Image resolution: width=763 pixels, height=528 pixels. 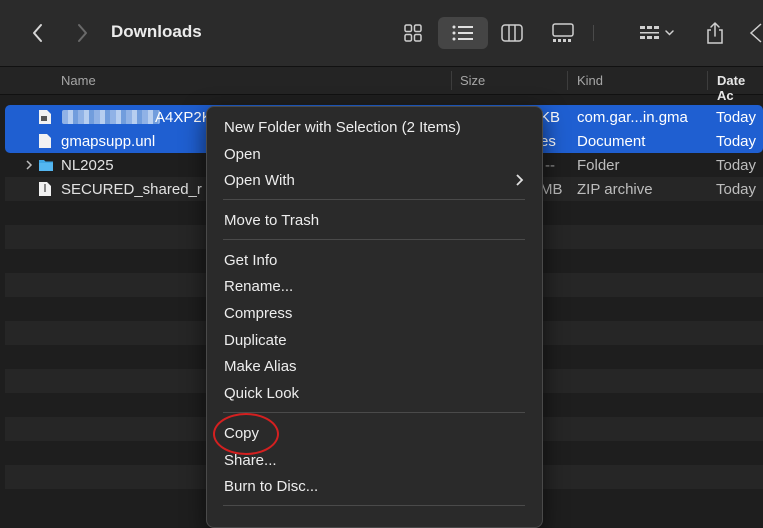 What do you see at coordinates (593, 33) in the screenshot?
I see `toolbar-divider` at bounding box center [593, 33].